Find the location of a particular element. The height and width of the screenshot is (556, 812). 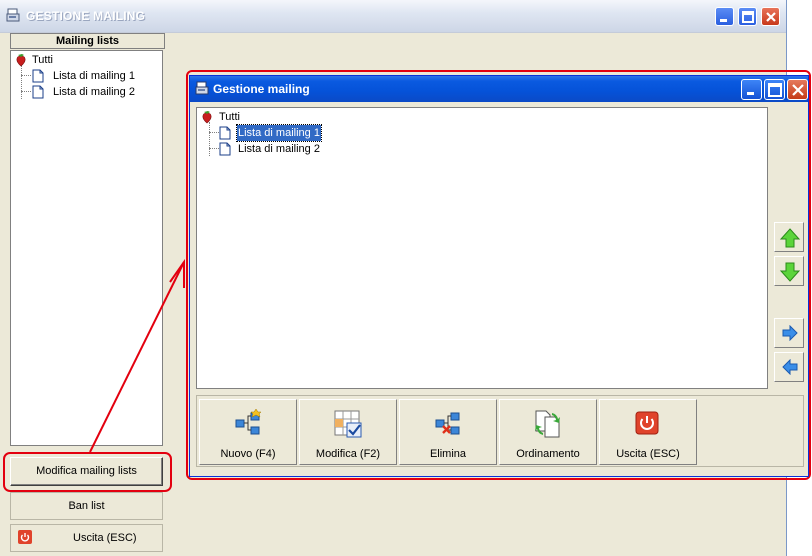

move-left-button is located at coordinates (789, 367).